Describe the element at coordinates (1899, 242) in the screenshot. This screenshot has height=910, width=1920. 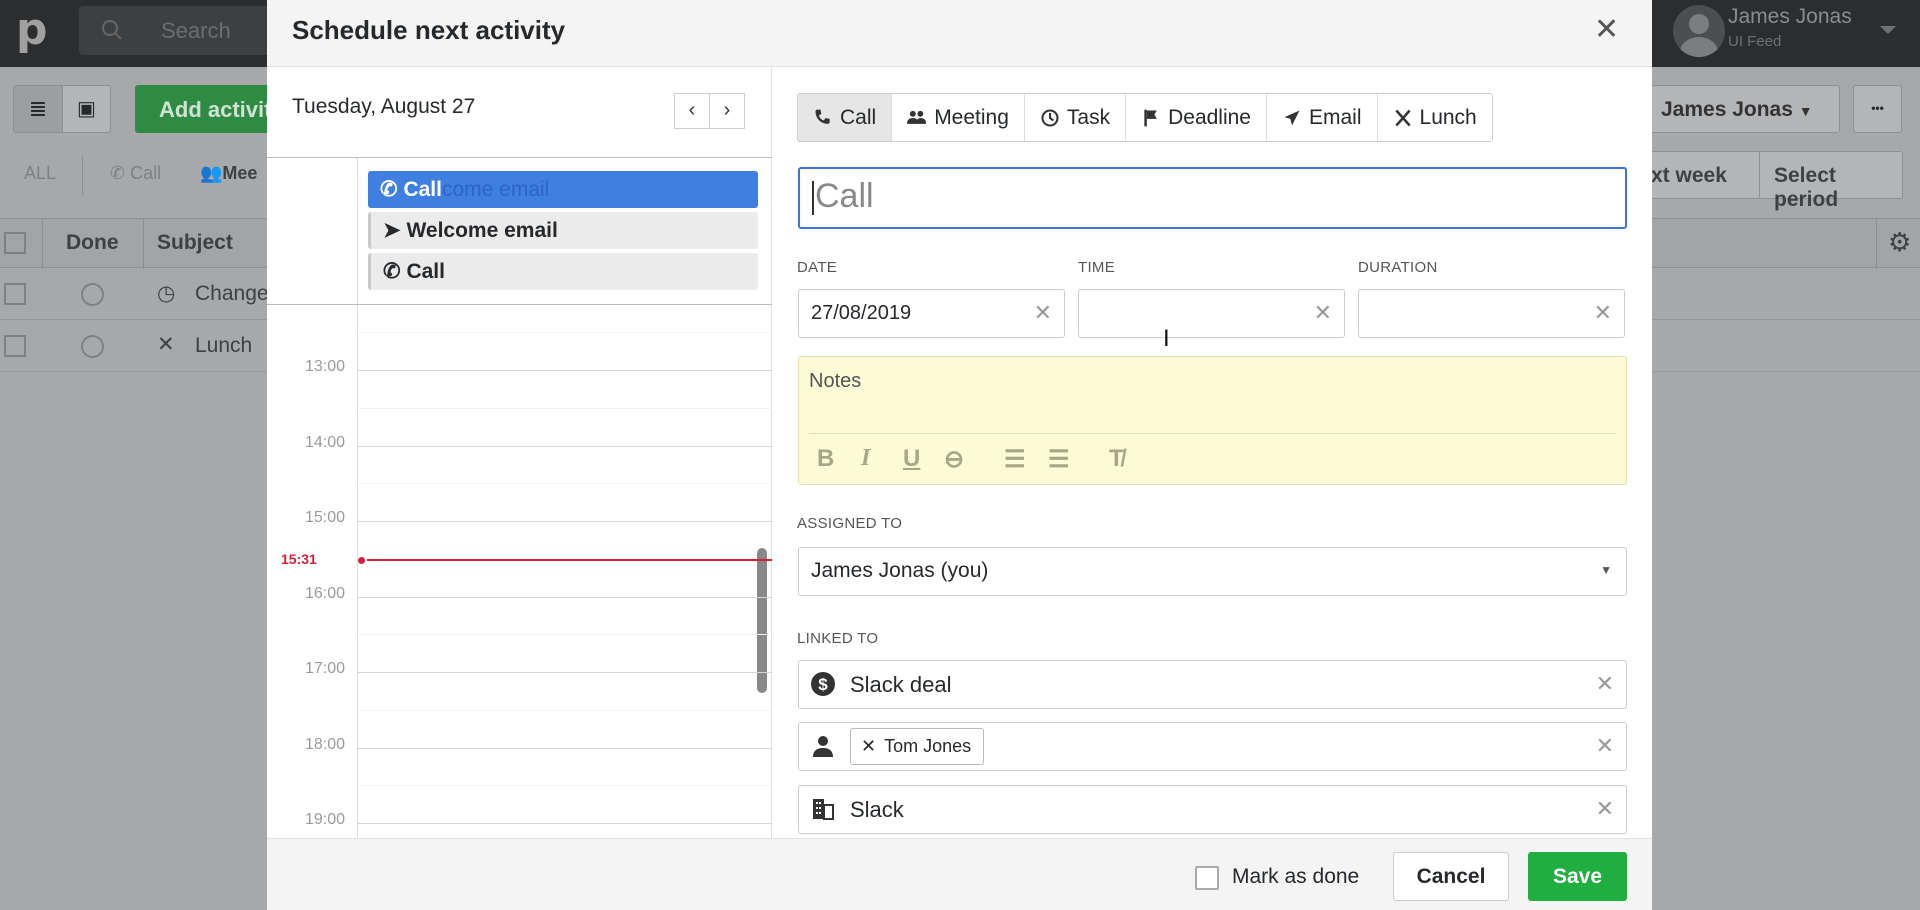
I see `gear-icon: ⚙` at that location.